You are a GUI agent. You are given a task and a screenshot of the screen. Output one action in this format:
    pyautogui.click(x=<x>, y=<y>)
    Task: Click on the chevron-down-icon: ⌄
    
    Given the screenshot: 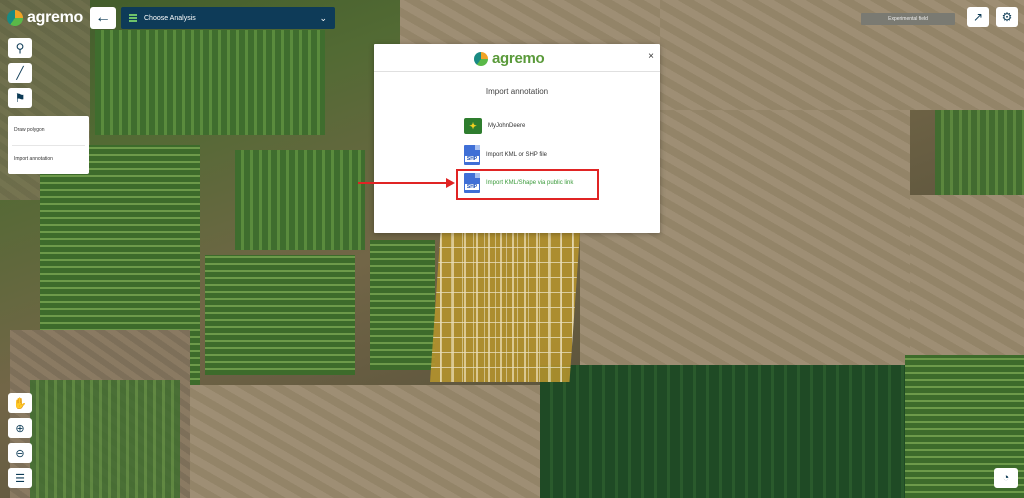 What is the action you would take?
    pyautogui.click(x=323, y=17)
    